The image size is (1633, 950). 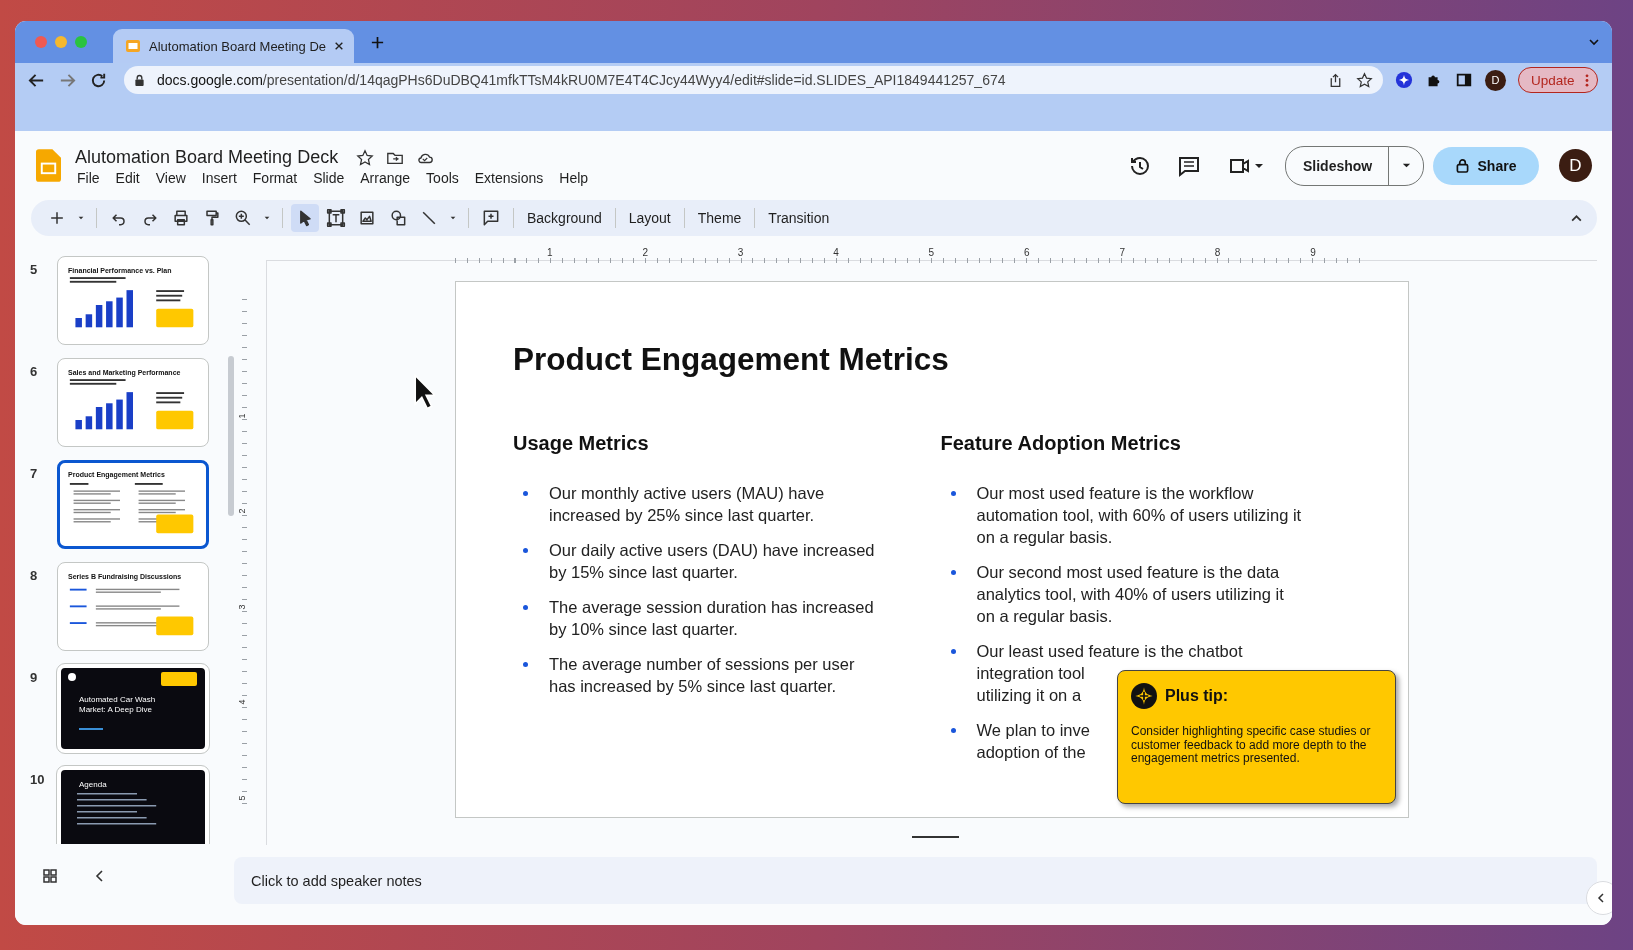 I want to click on tip-text: Consider highlighting specific case studies or customer feedback to add more depth to the engagement metrics presented., so click(x=1251, y=745).